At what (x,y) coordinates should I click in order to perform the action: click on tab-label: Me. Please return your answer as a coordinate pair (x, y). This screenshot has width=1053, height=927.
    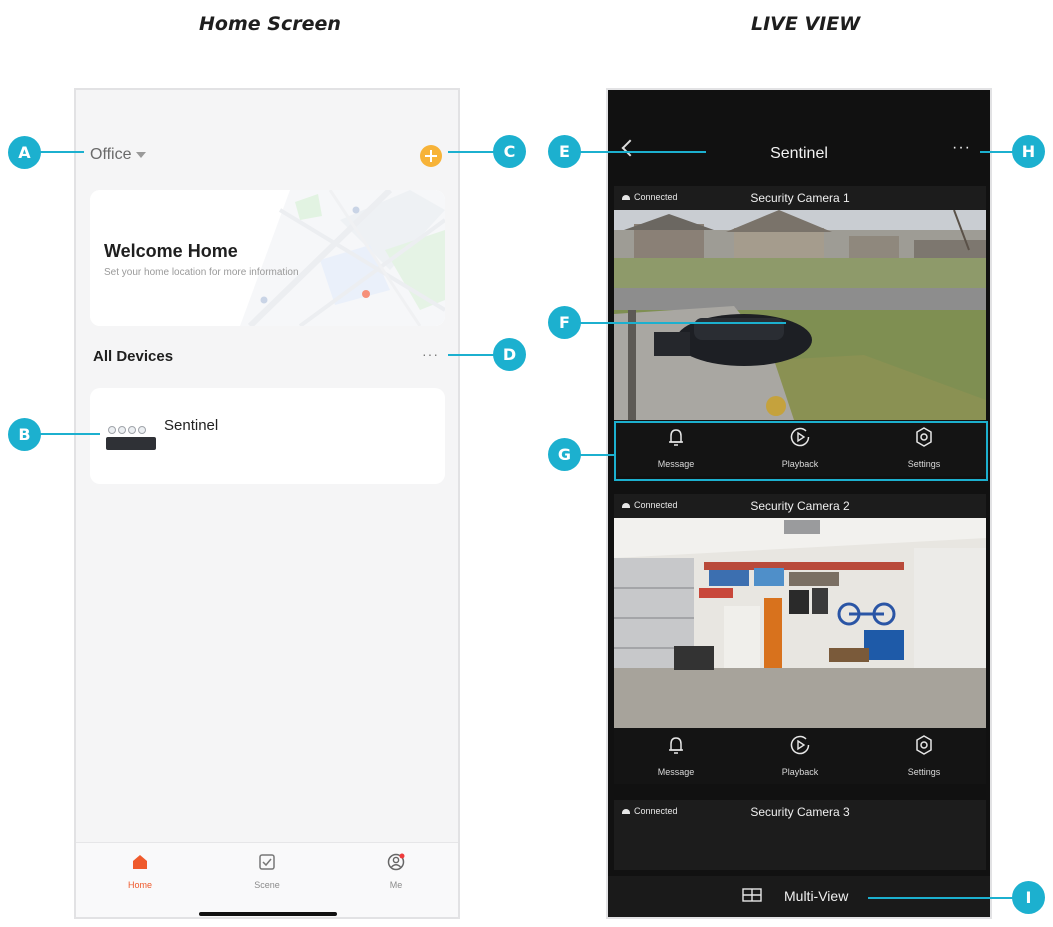
    Looking at the image, I should click on (396, 885).